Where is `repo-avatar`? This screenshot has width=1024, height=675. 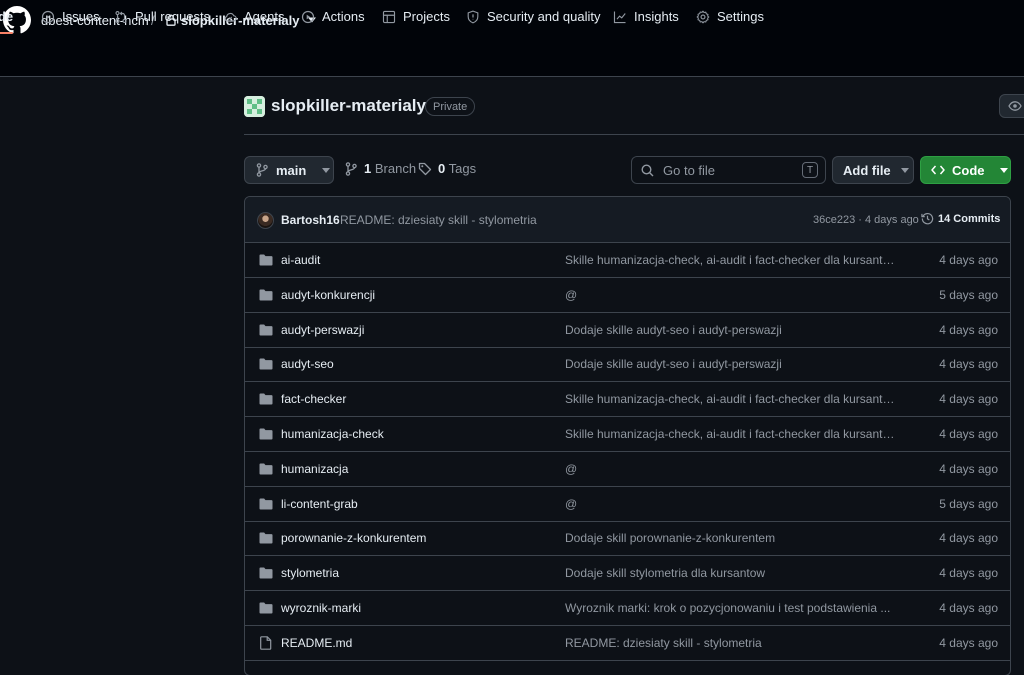 repo-avatar is located at coordinates (254, 106).